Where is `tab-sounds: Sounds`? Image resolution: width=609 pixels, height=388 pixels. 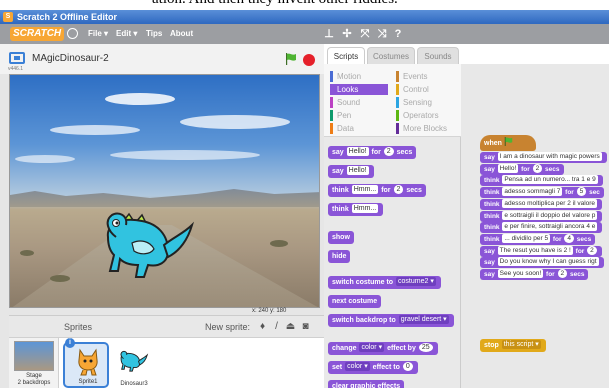 tab-sounds: Sounds is located at coordinates (438, 55).